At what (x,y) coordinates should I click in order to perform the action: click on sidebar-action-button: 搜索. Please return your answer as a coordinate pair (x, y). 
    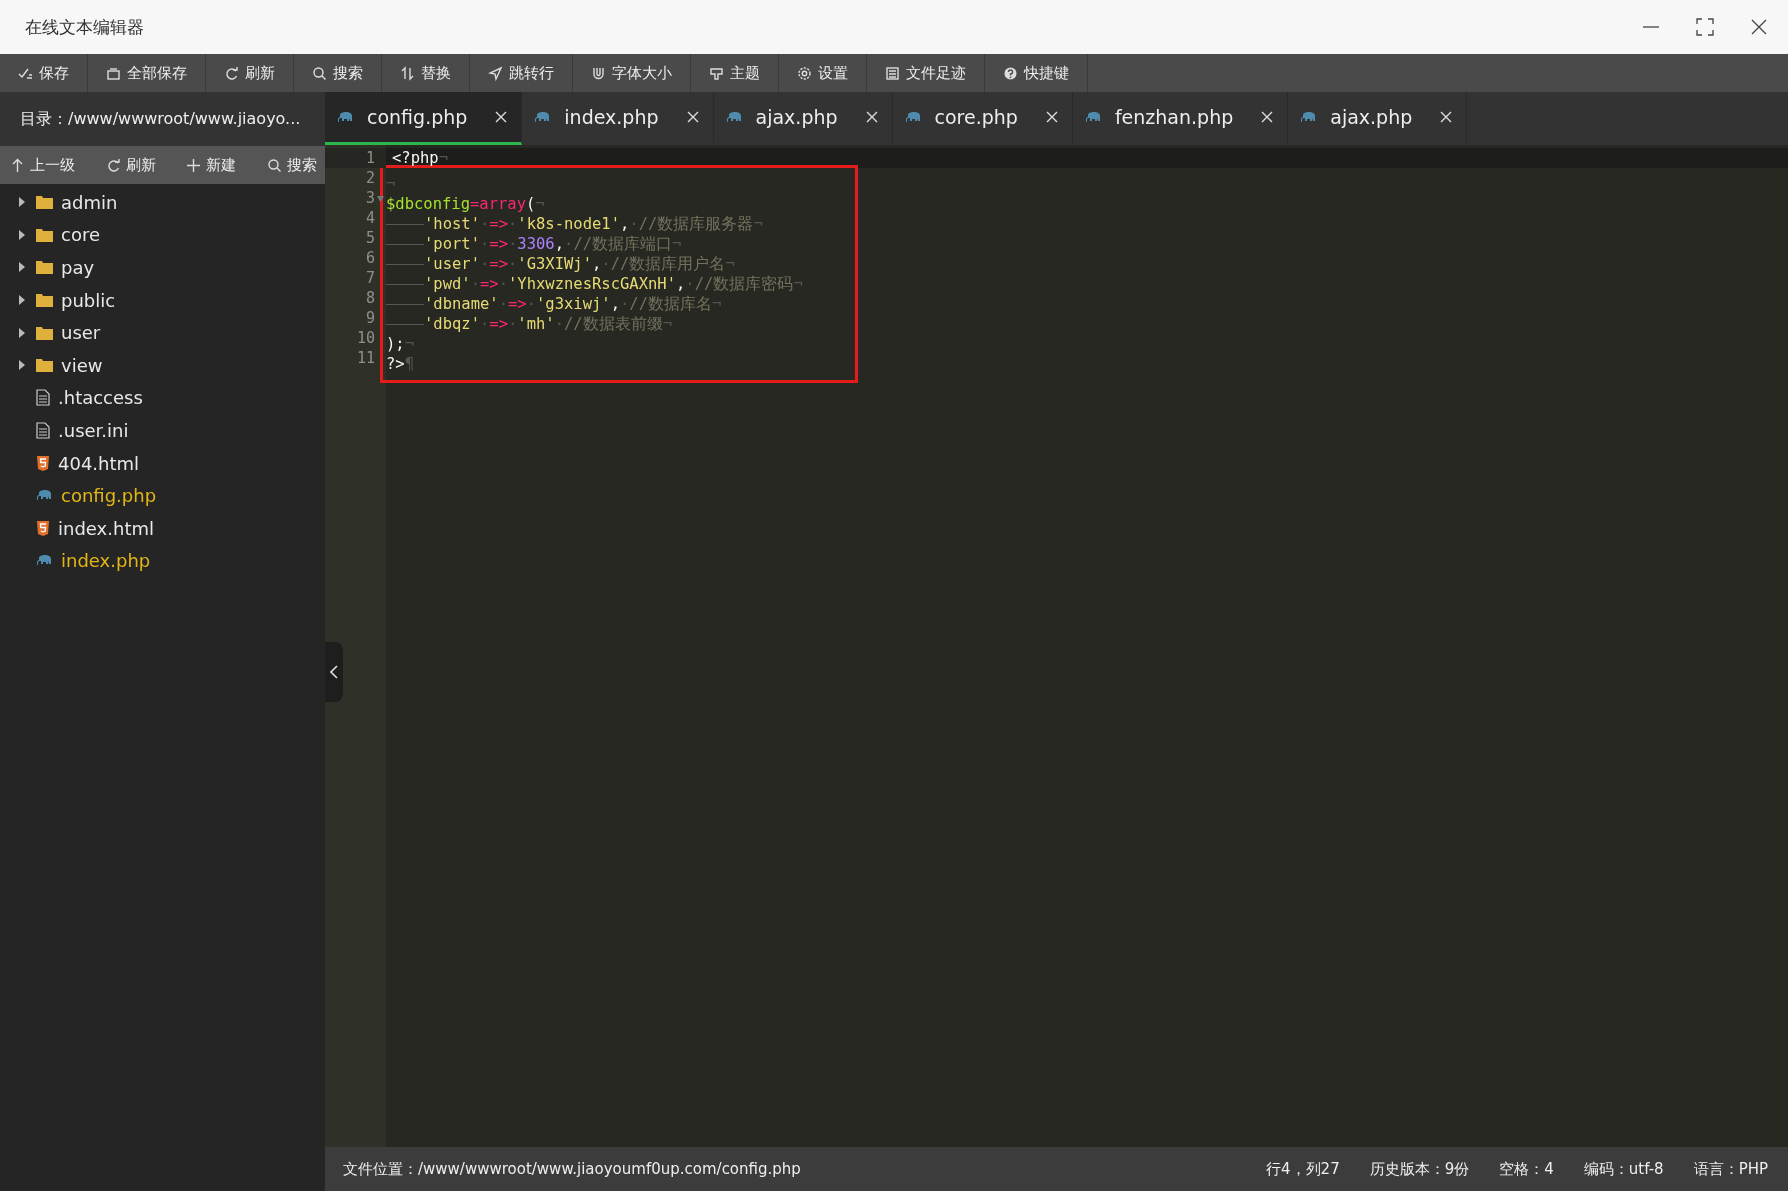
    Looking at the image, I should click on (291, 165).